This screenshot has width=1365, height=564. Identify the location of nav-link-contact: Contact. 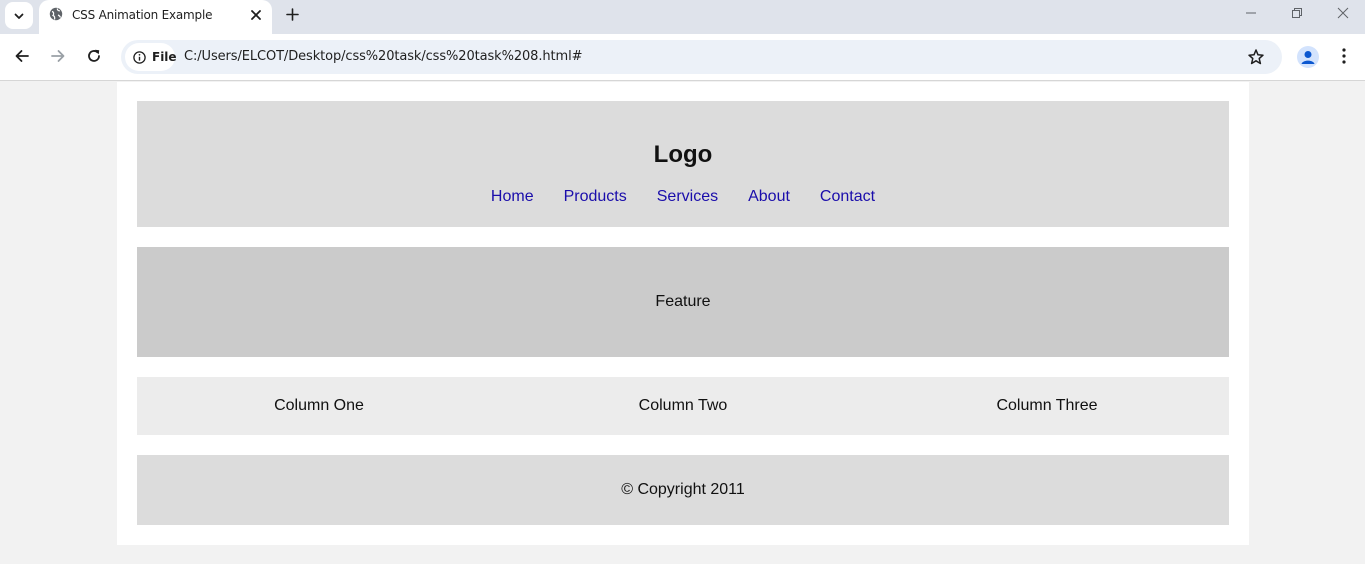
(847, 197).